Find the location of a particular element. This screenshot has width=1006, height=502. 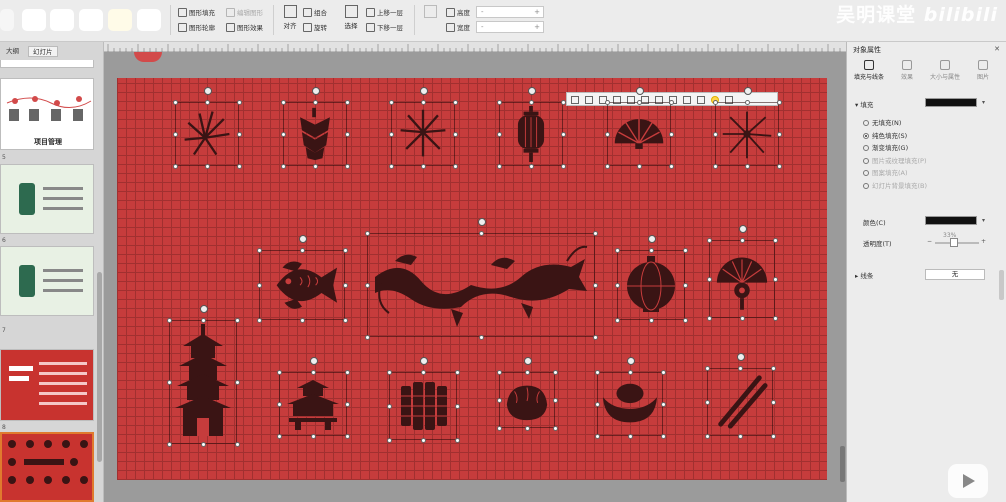

line-select: 无 is located at coordinates (955, 274).